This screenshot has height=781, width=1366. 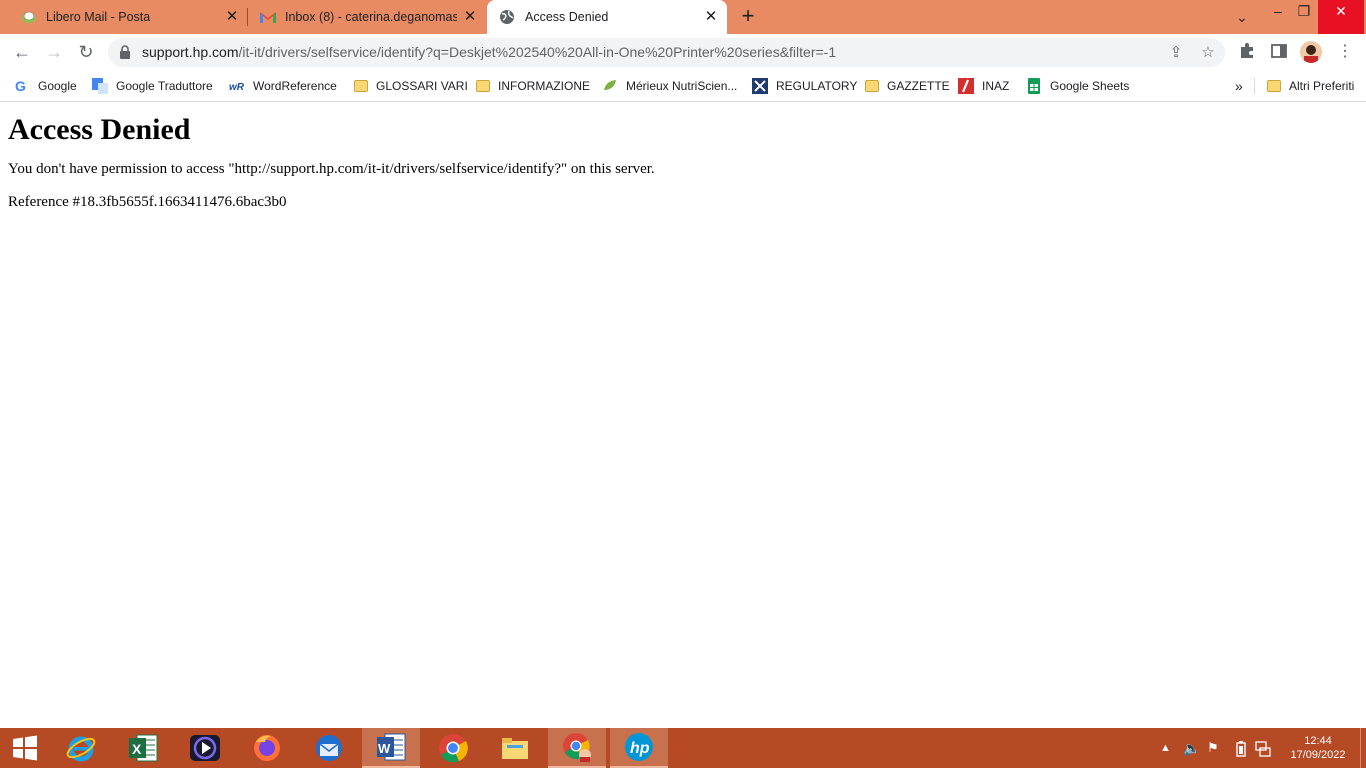 I want to click on internet-explorer-icon, so click(x=81, y=748).